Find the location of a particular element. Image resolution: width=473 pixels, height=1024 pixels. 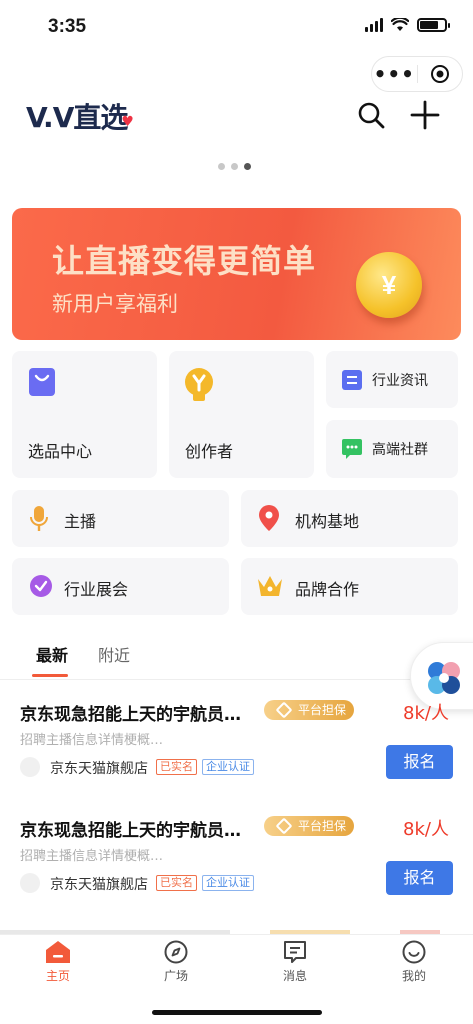

location-pin-icon is located at coordinates (269, 518).